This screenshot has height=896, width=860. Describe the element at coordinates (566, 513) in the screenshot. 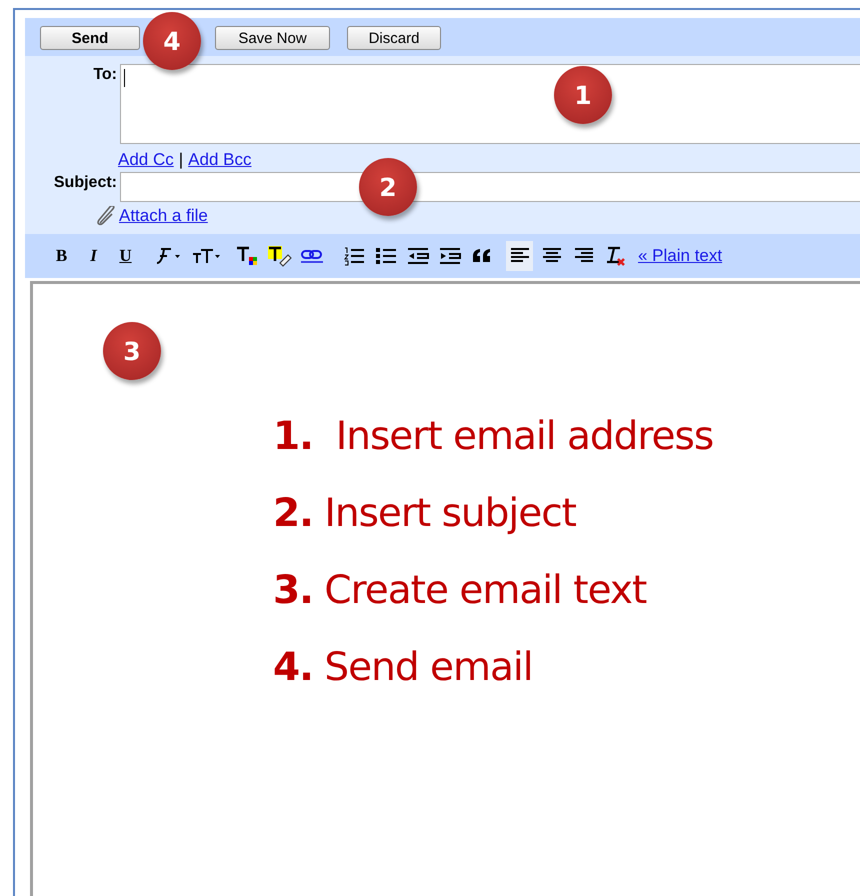

I see `instruction-step: 2. Insert subject` at that location.